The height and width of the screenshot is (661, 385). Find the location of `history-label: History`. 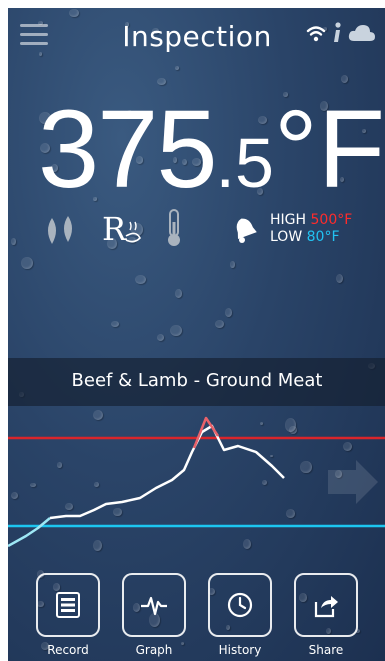

history-label: History is located at coordinates (240, 650).